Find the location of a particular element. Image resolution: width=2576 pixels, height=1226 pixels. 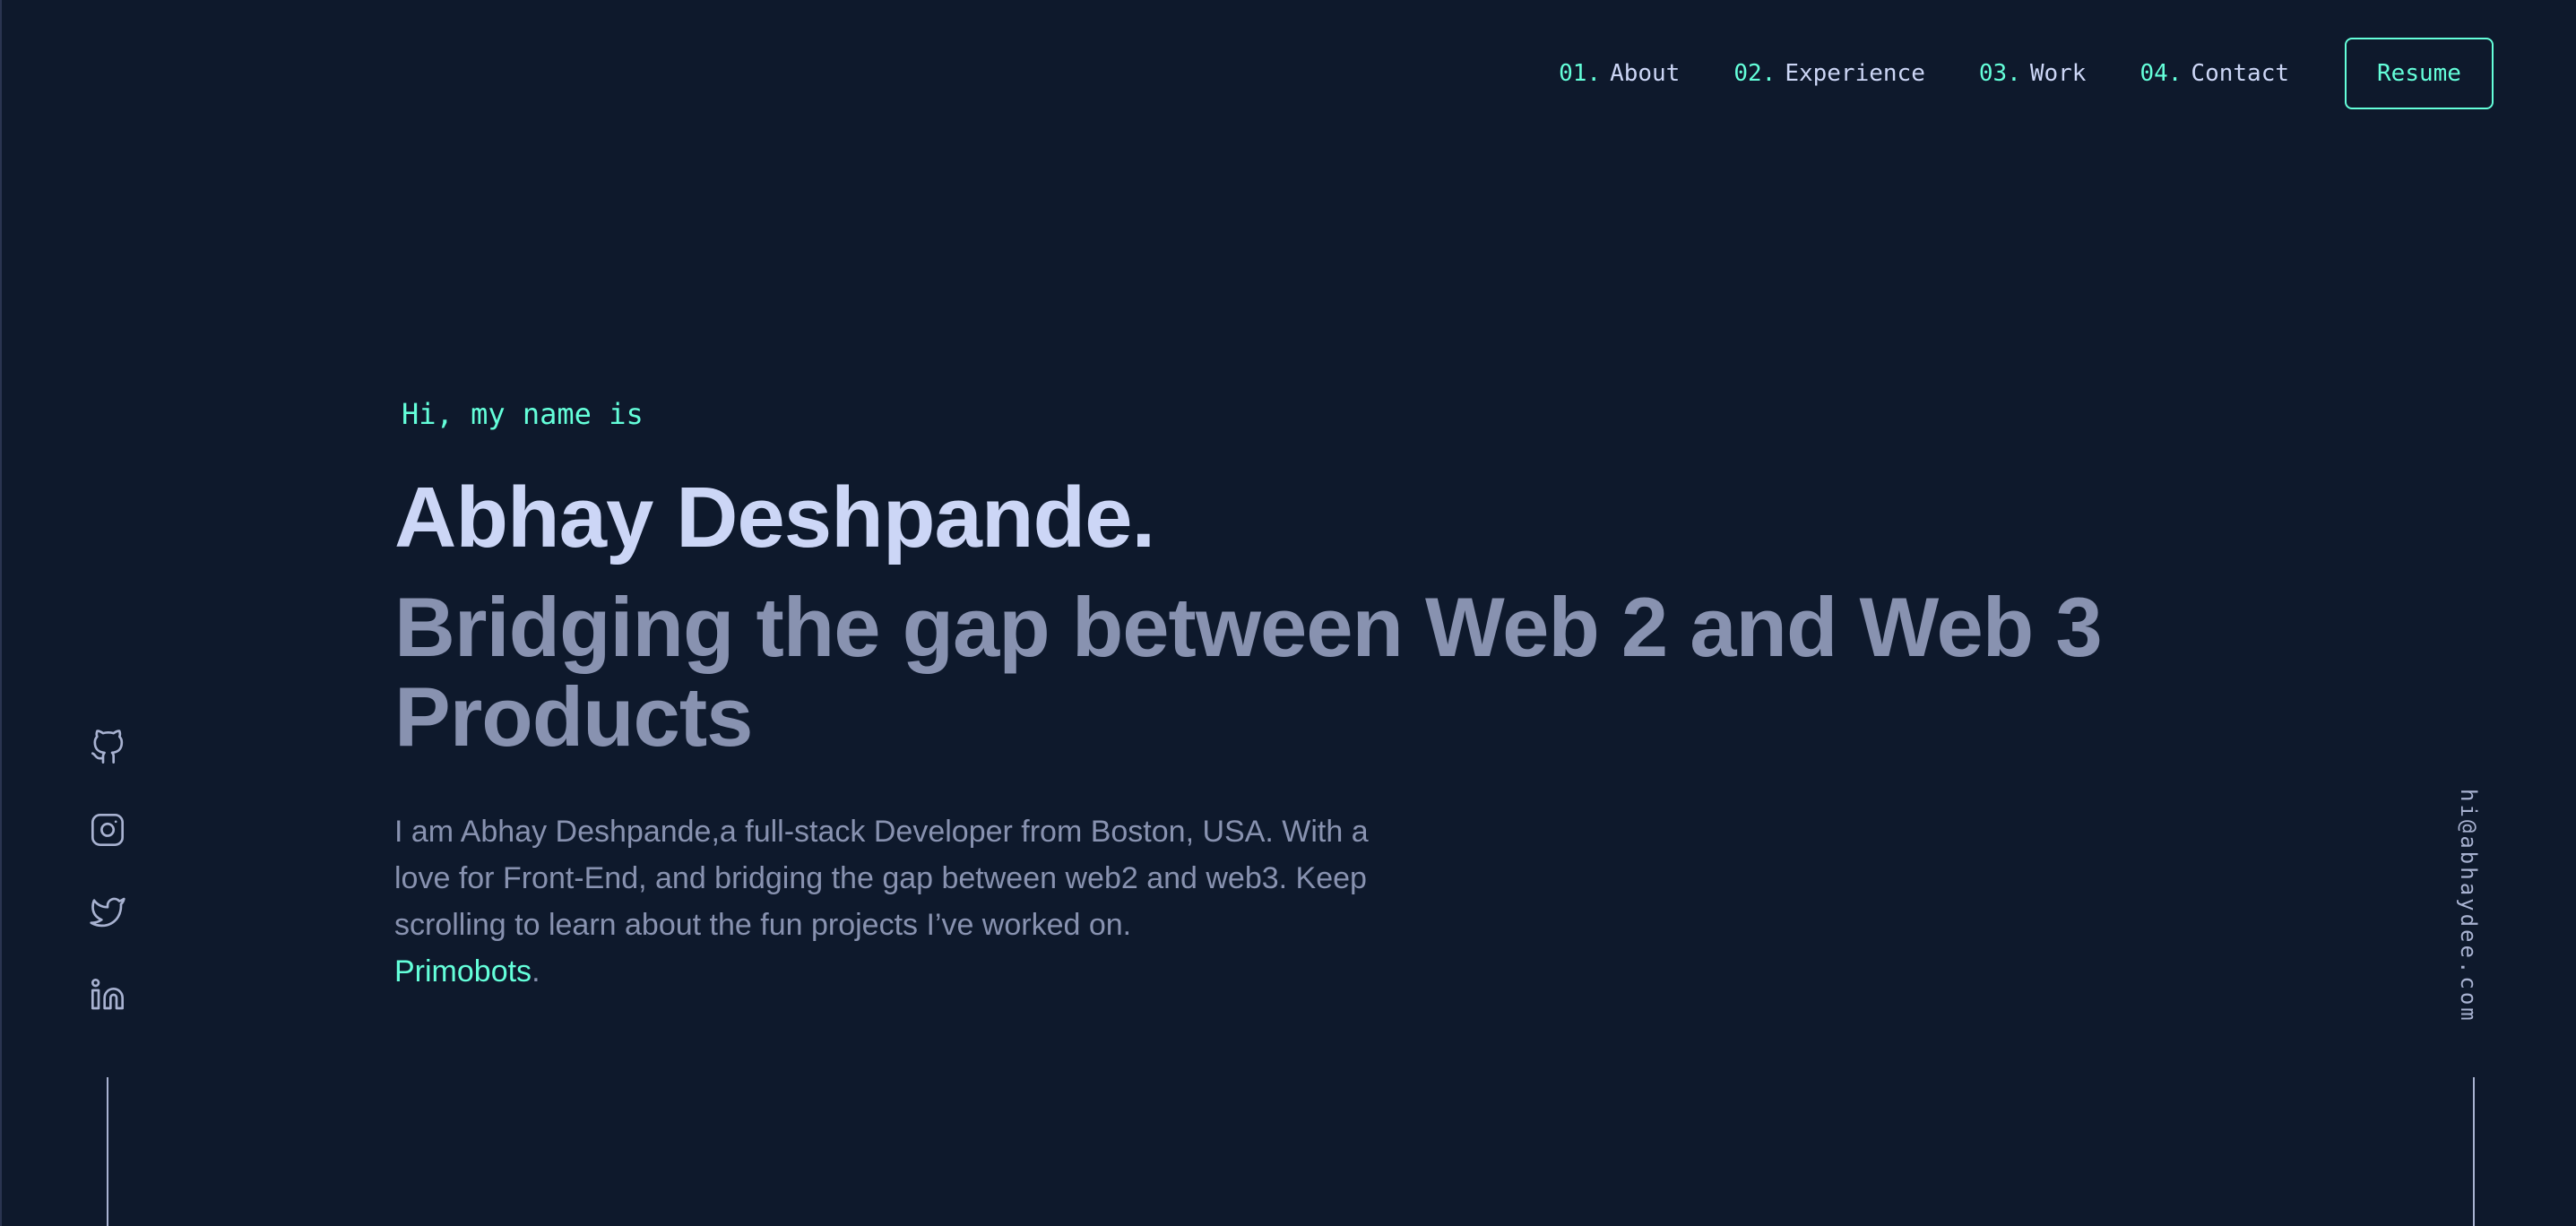

nav-number: 01. is located at coordinates (1580, 73).